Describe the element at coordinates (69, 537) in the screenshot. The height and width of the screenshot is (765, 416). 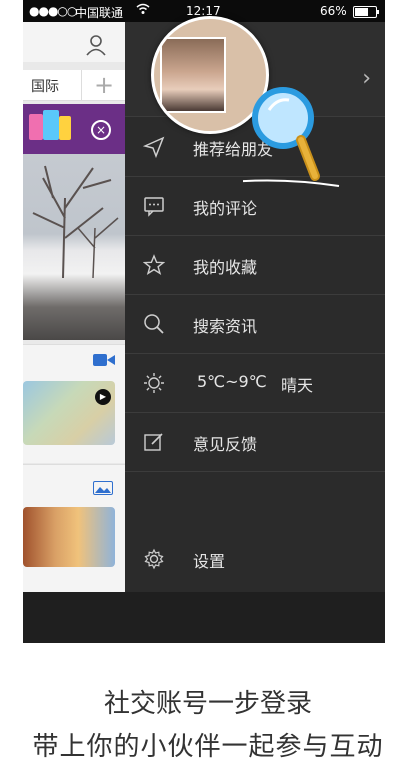
I see `kids-thumbnail` at that location.